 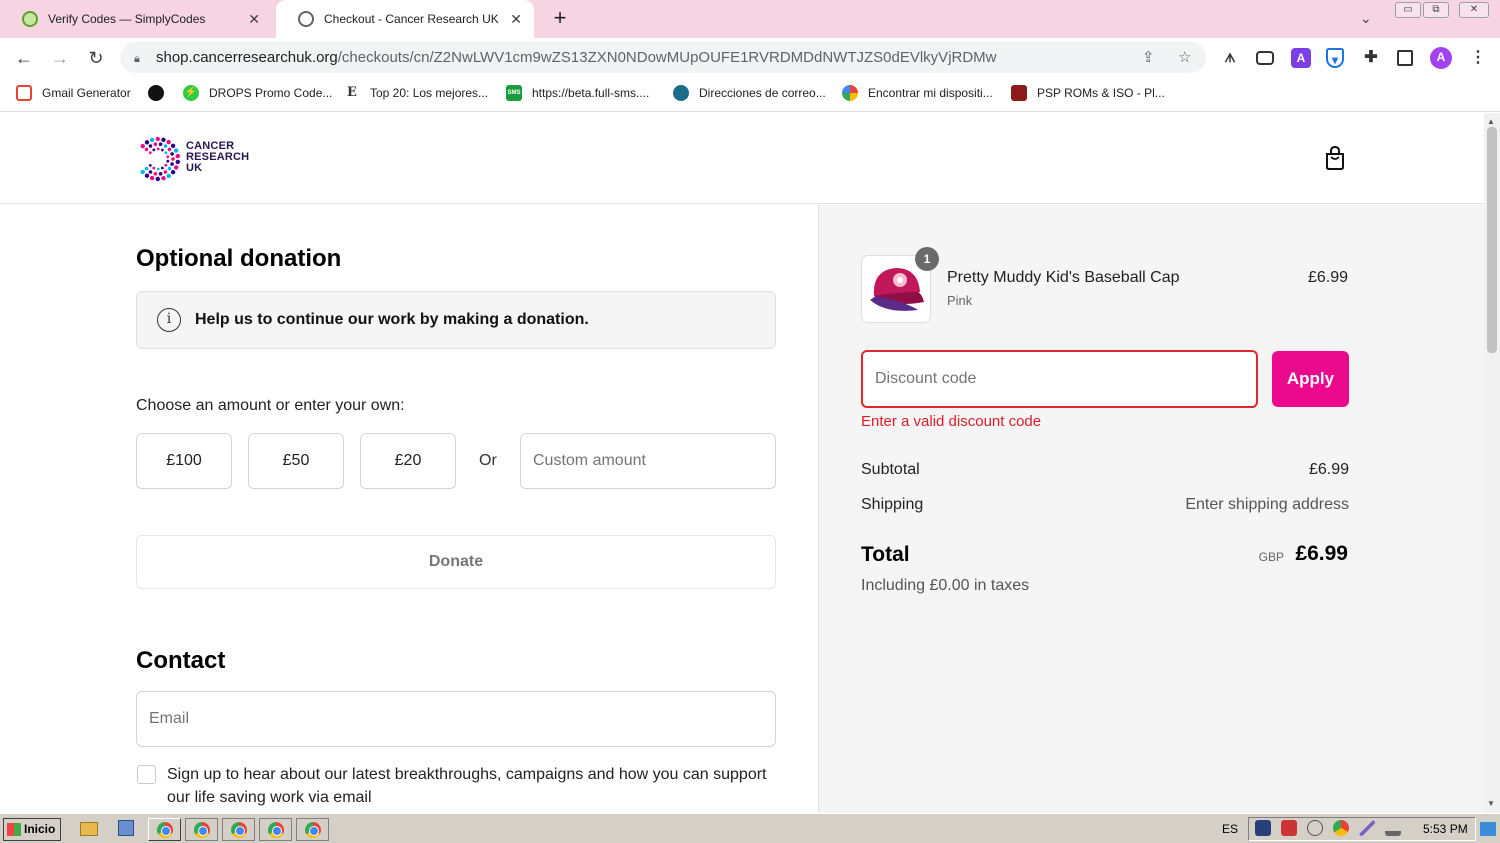 What do you see at coordinates (146, 774) in the screenshot?
I see `newsletter-checkbox` at bounding box center [146, 774].